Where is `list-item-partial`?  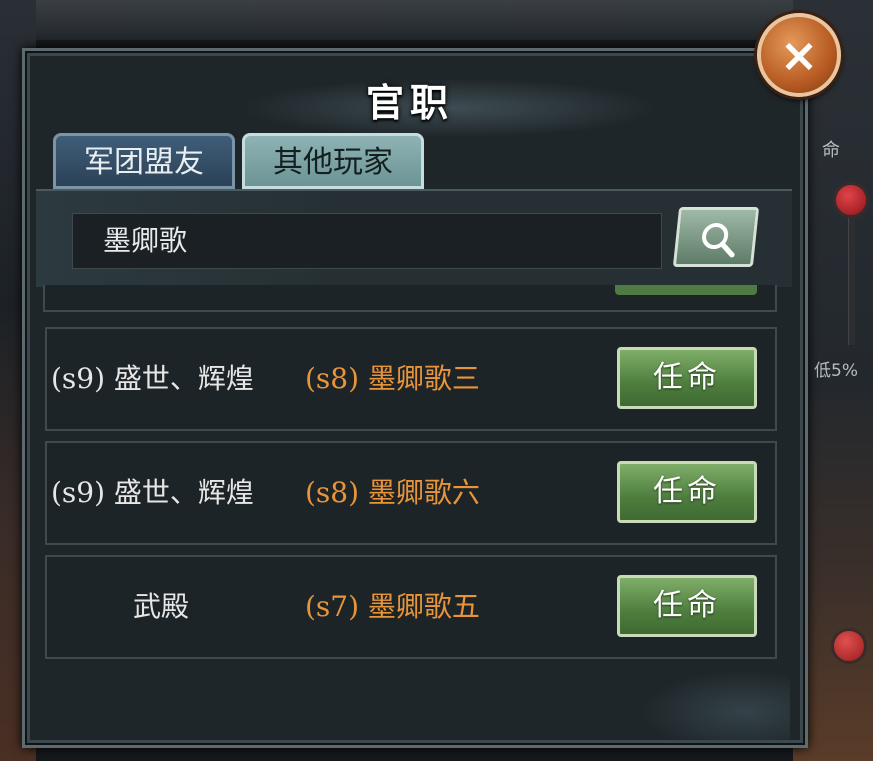 list-item-partial is located at coordinates (410, 298).